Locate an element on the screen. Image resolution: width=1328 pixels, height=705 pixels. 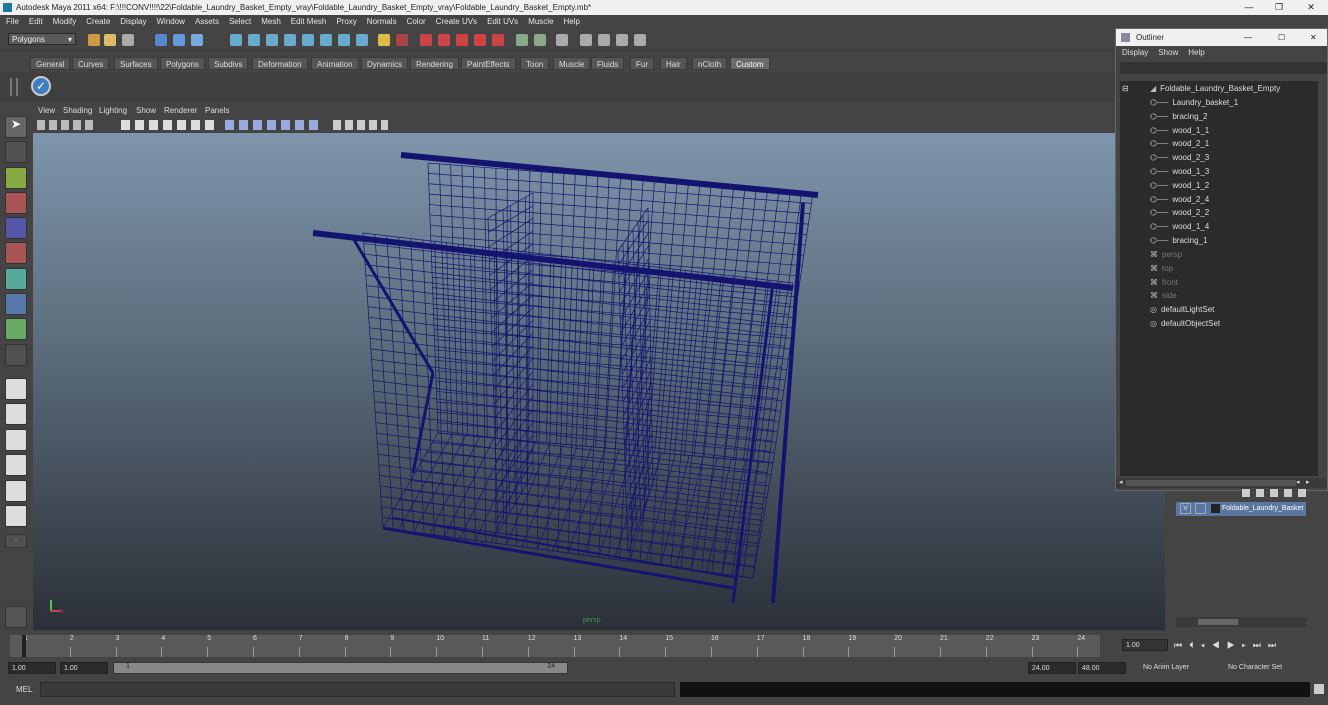
menu-create: Create is located at coordinates (98, 21).